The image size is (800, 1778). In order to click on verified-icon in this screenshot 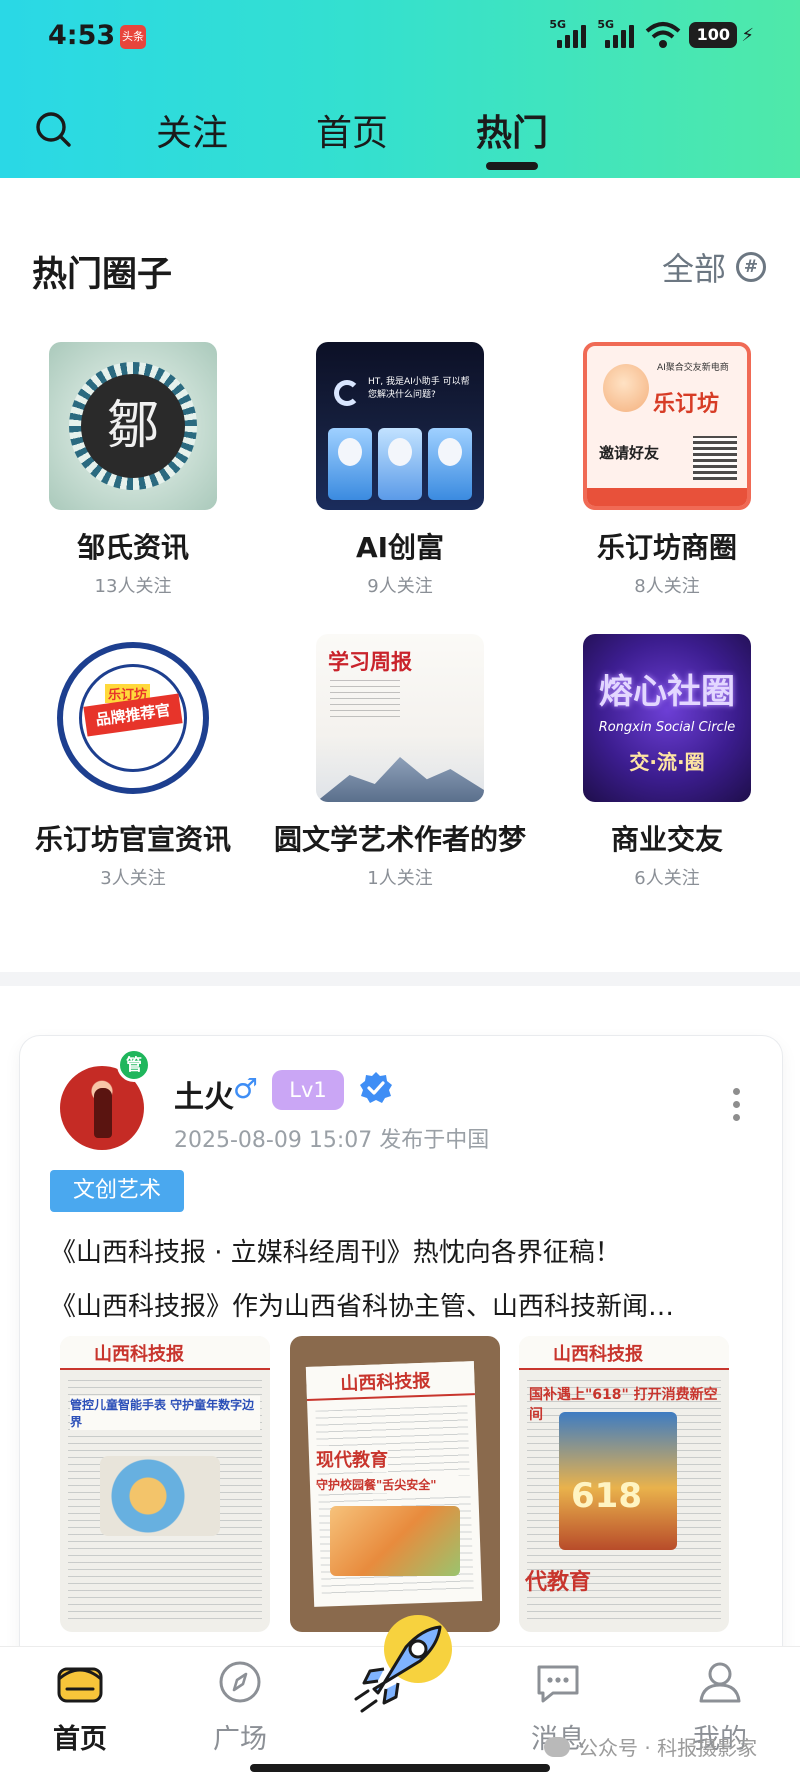, I will do `click(376, 1087)`.